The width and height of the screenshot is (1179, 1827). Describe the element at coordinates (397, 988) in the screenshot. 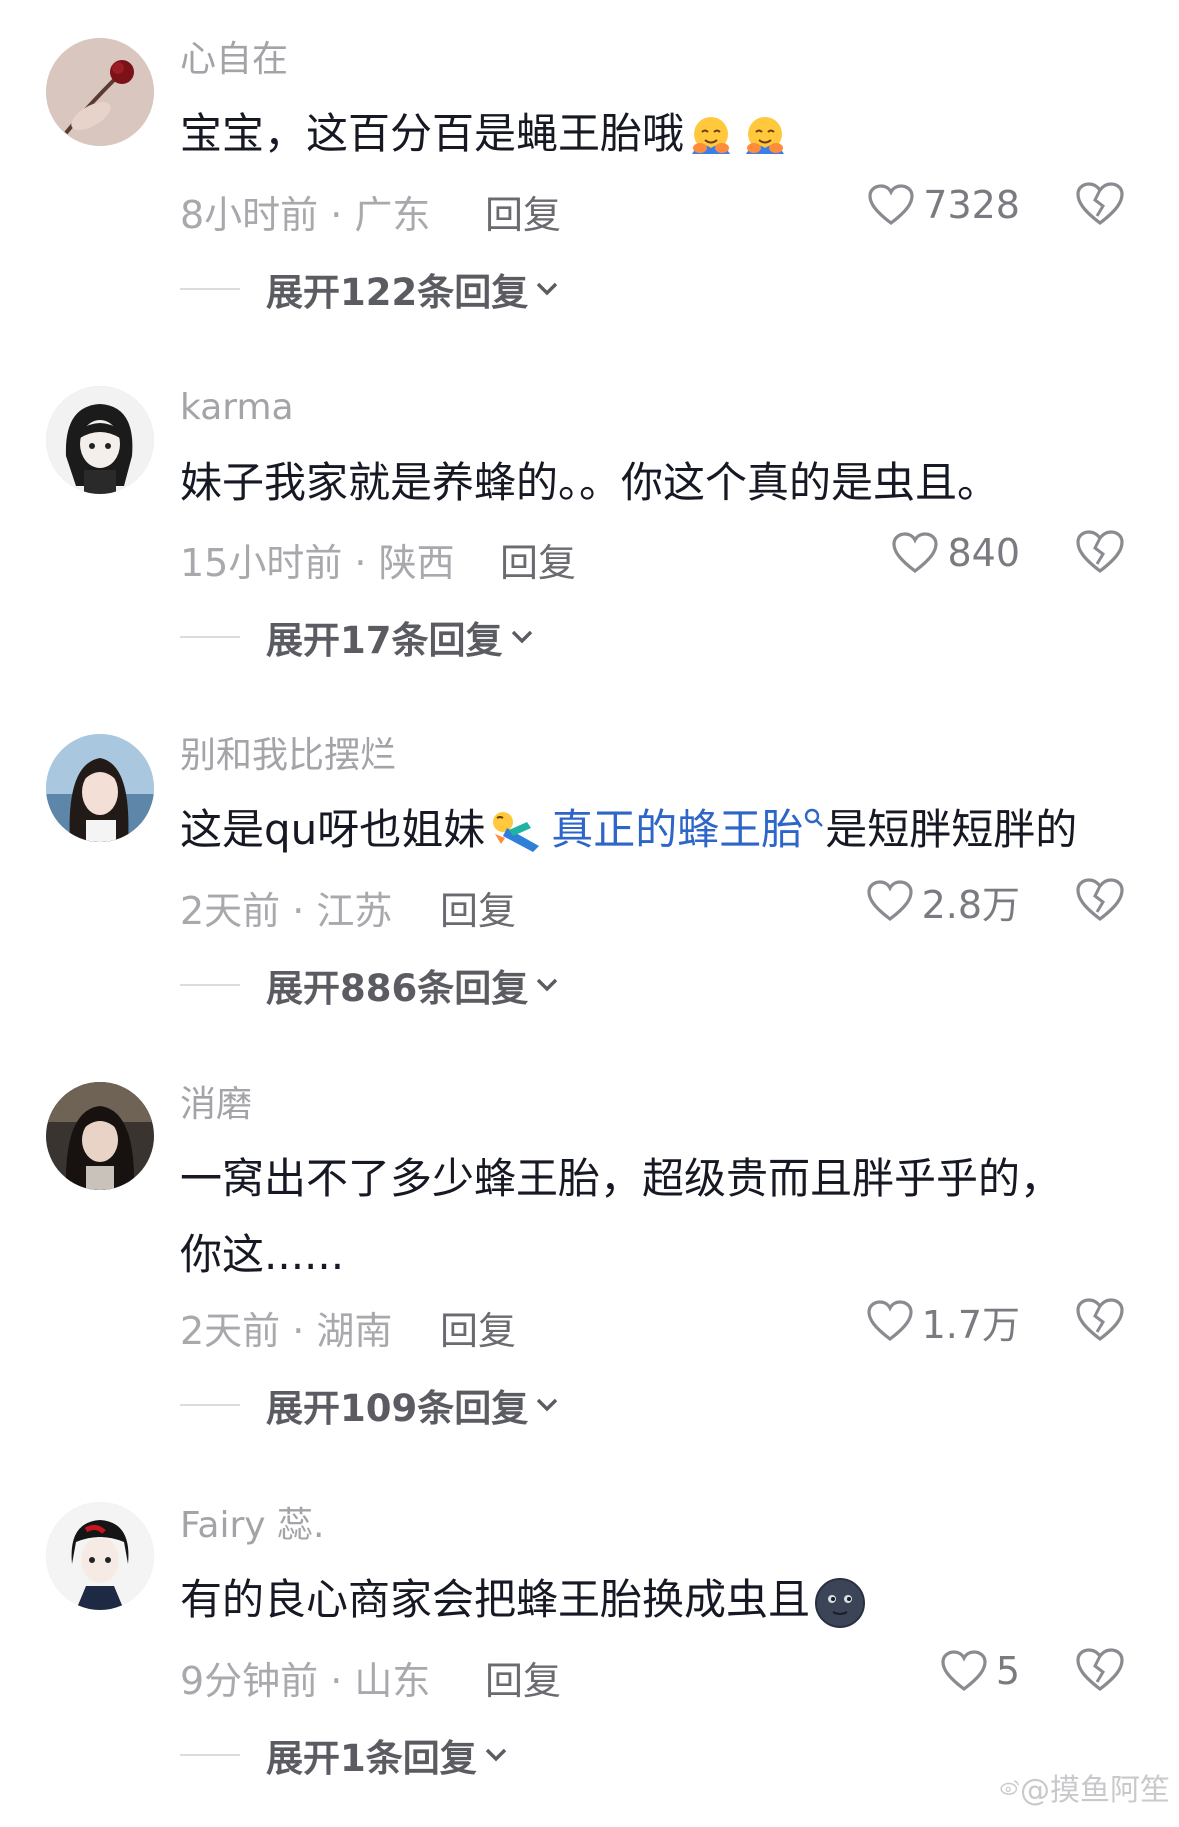

I see `expand-replies-label: 展开886条回复` at that location.